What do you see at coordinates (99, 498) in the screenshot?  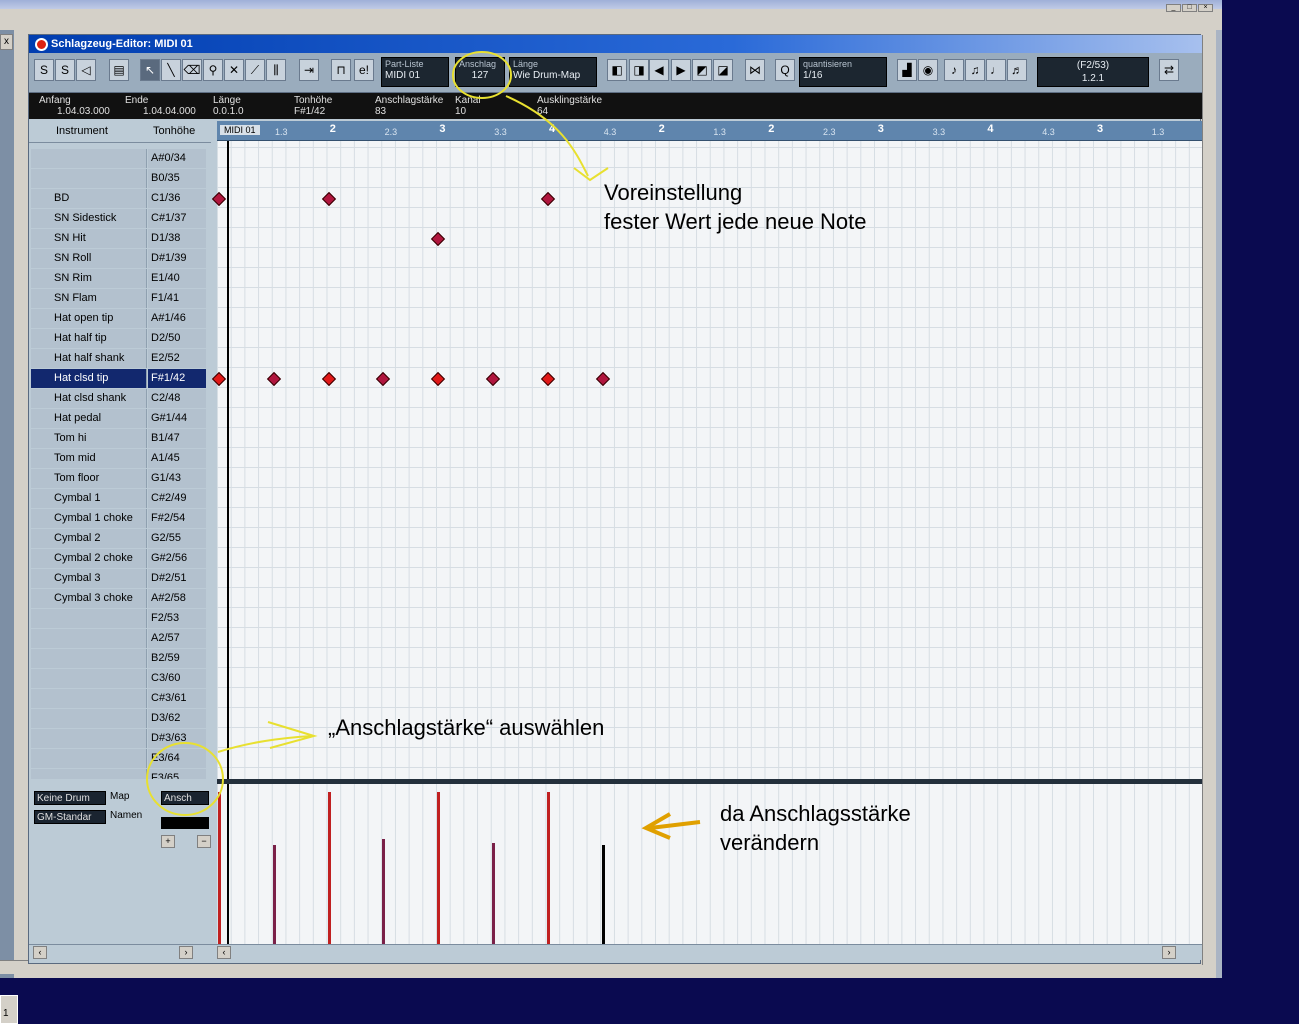 I see `instrument-name: Cymbal 1` at bounding box center [99, 498].